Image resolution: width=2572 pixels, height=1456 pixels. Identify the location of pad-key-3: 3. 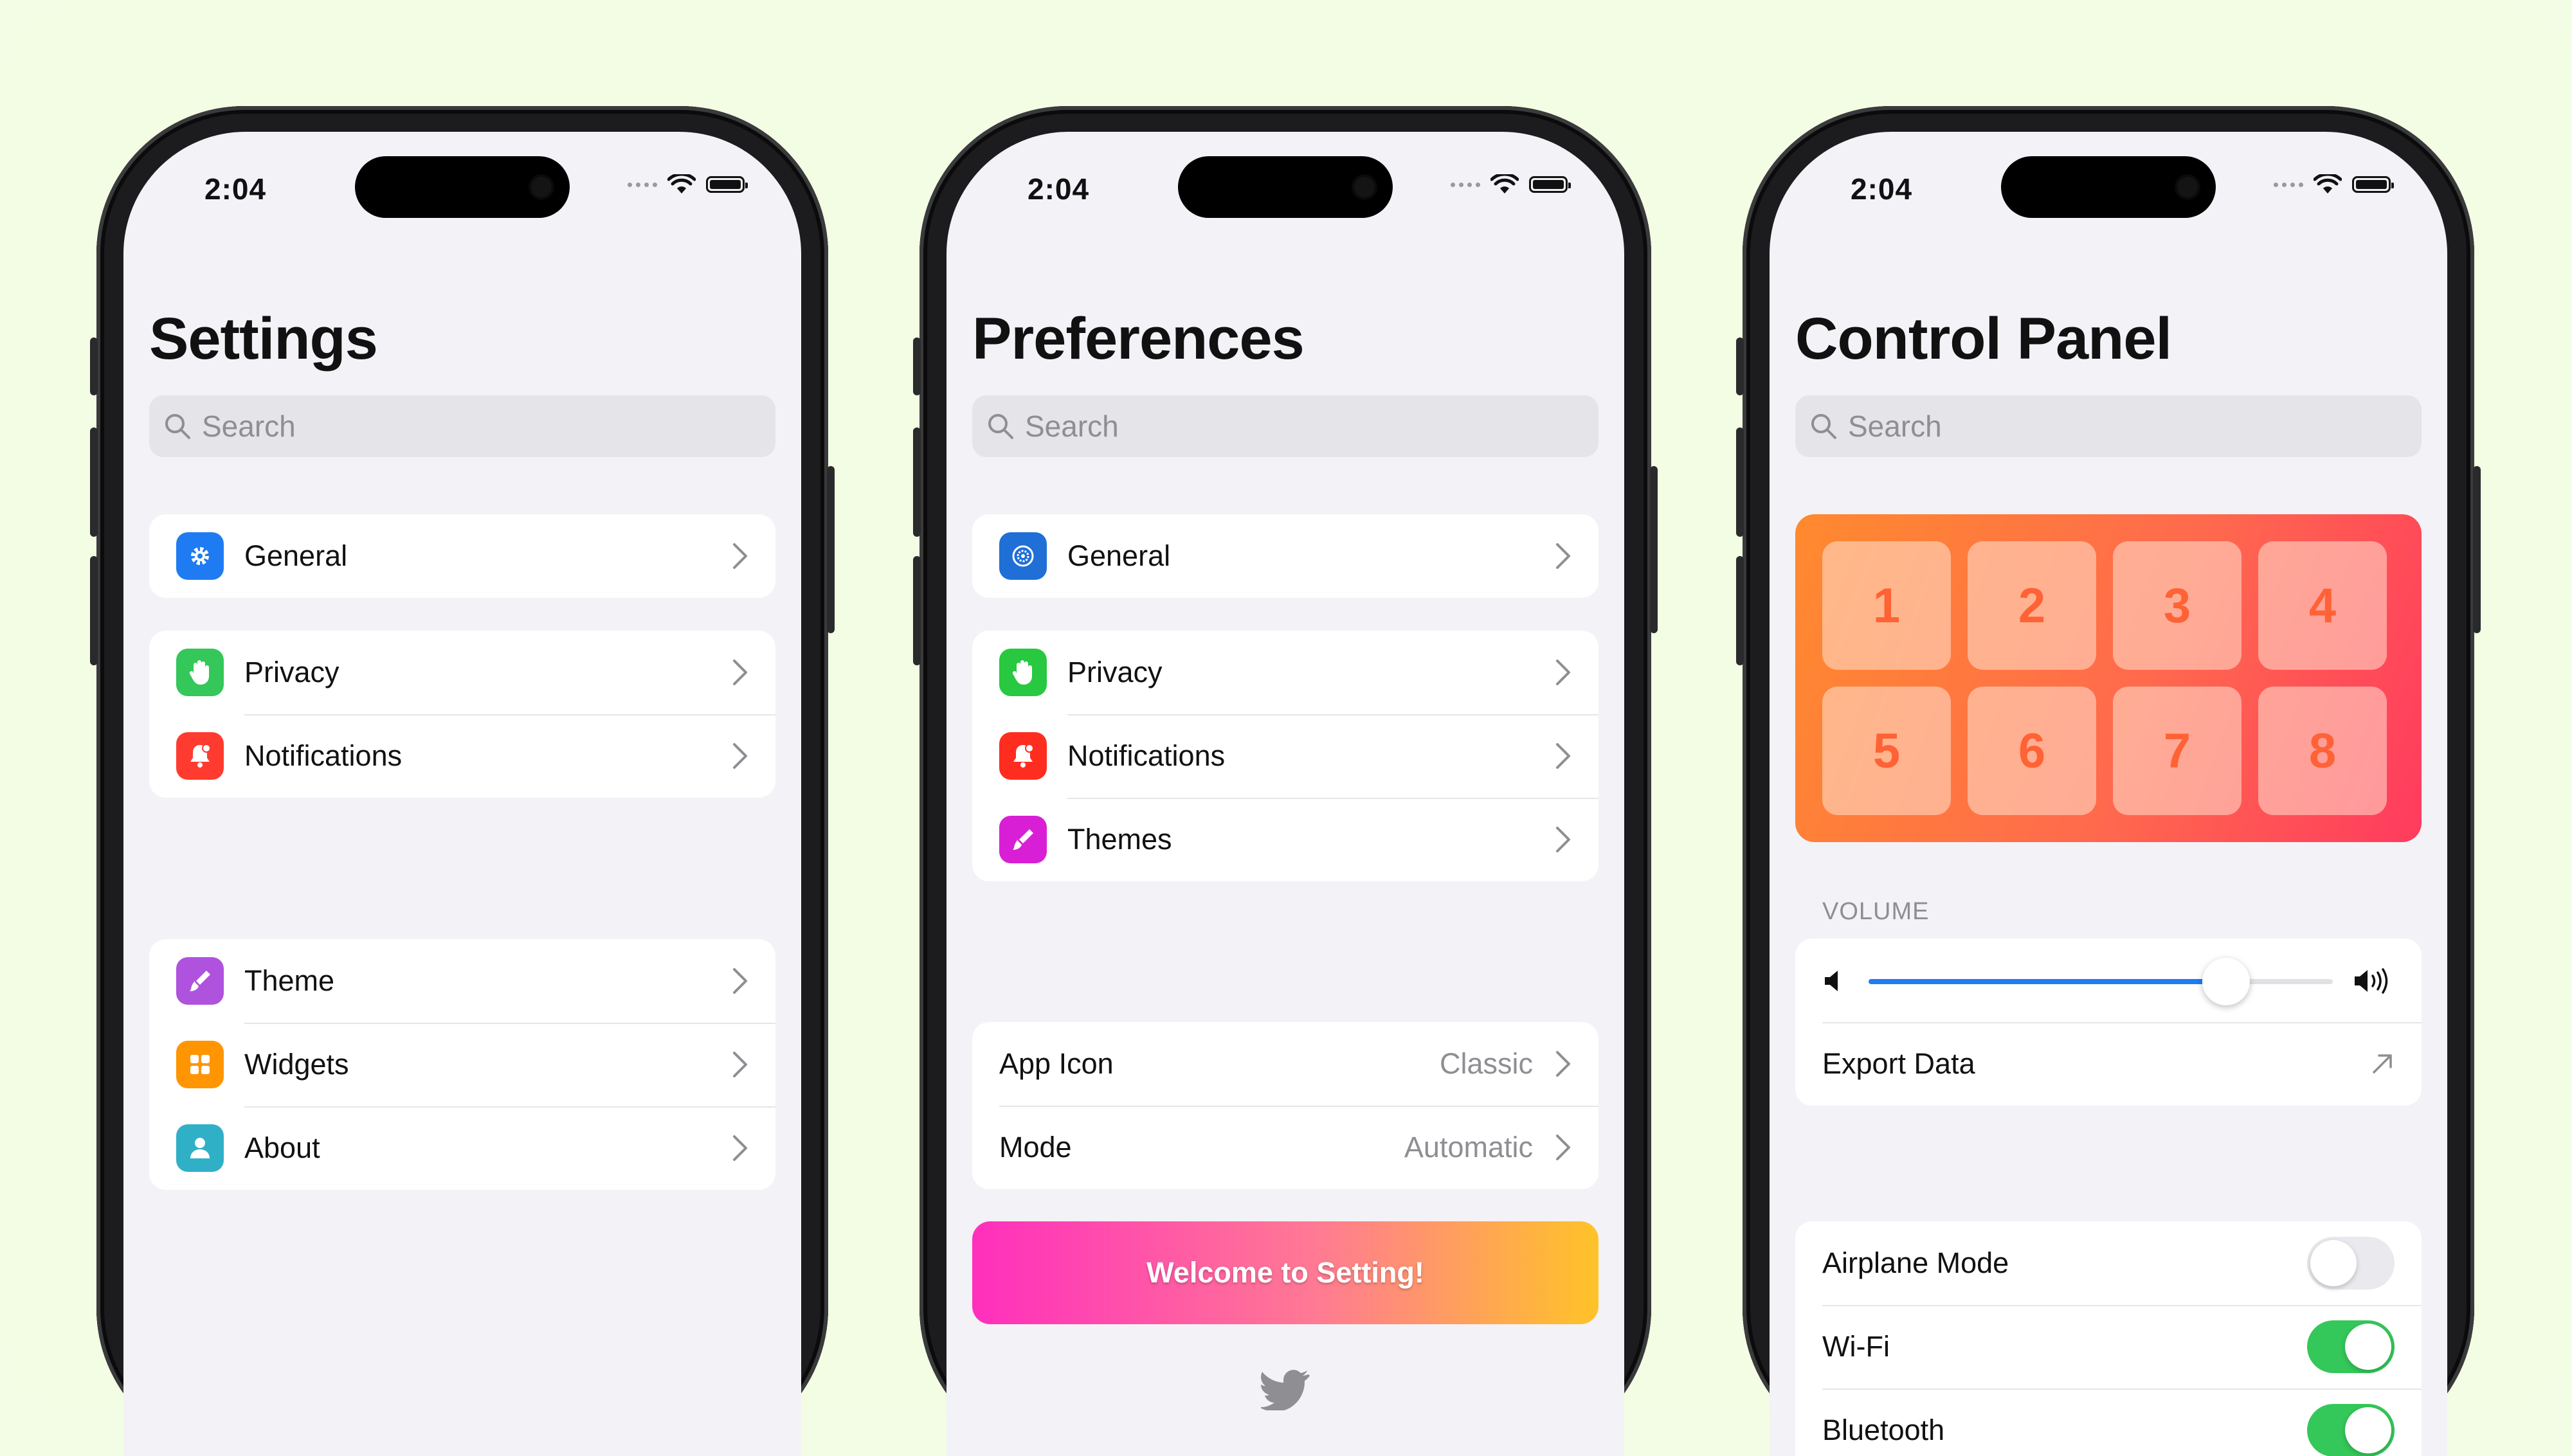
(2177, 606).